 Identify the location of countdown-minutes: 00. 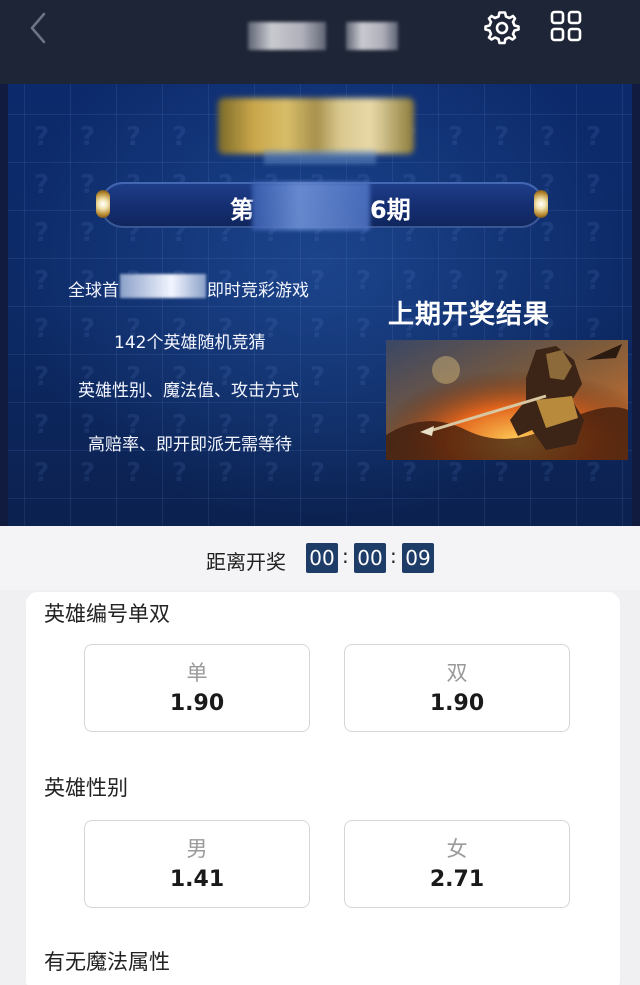
(370, 558).